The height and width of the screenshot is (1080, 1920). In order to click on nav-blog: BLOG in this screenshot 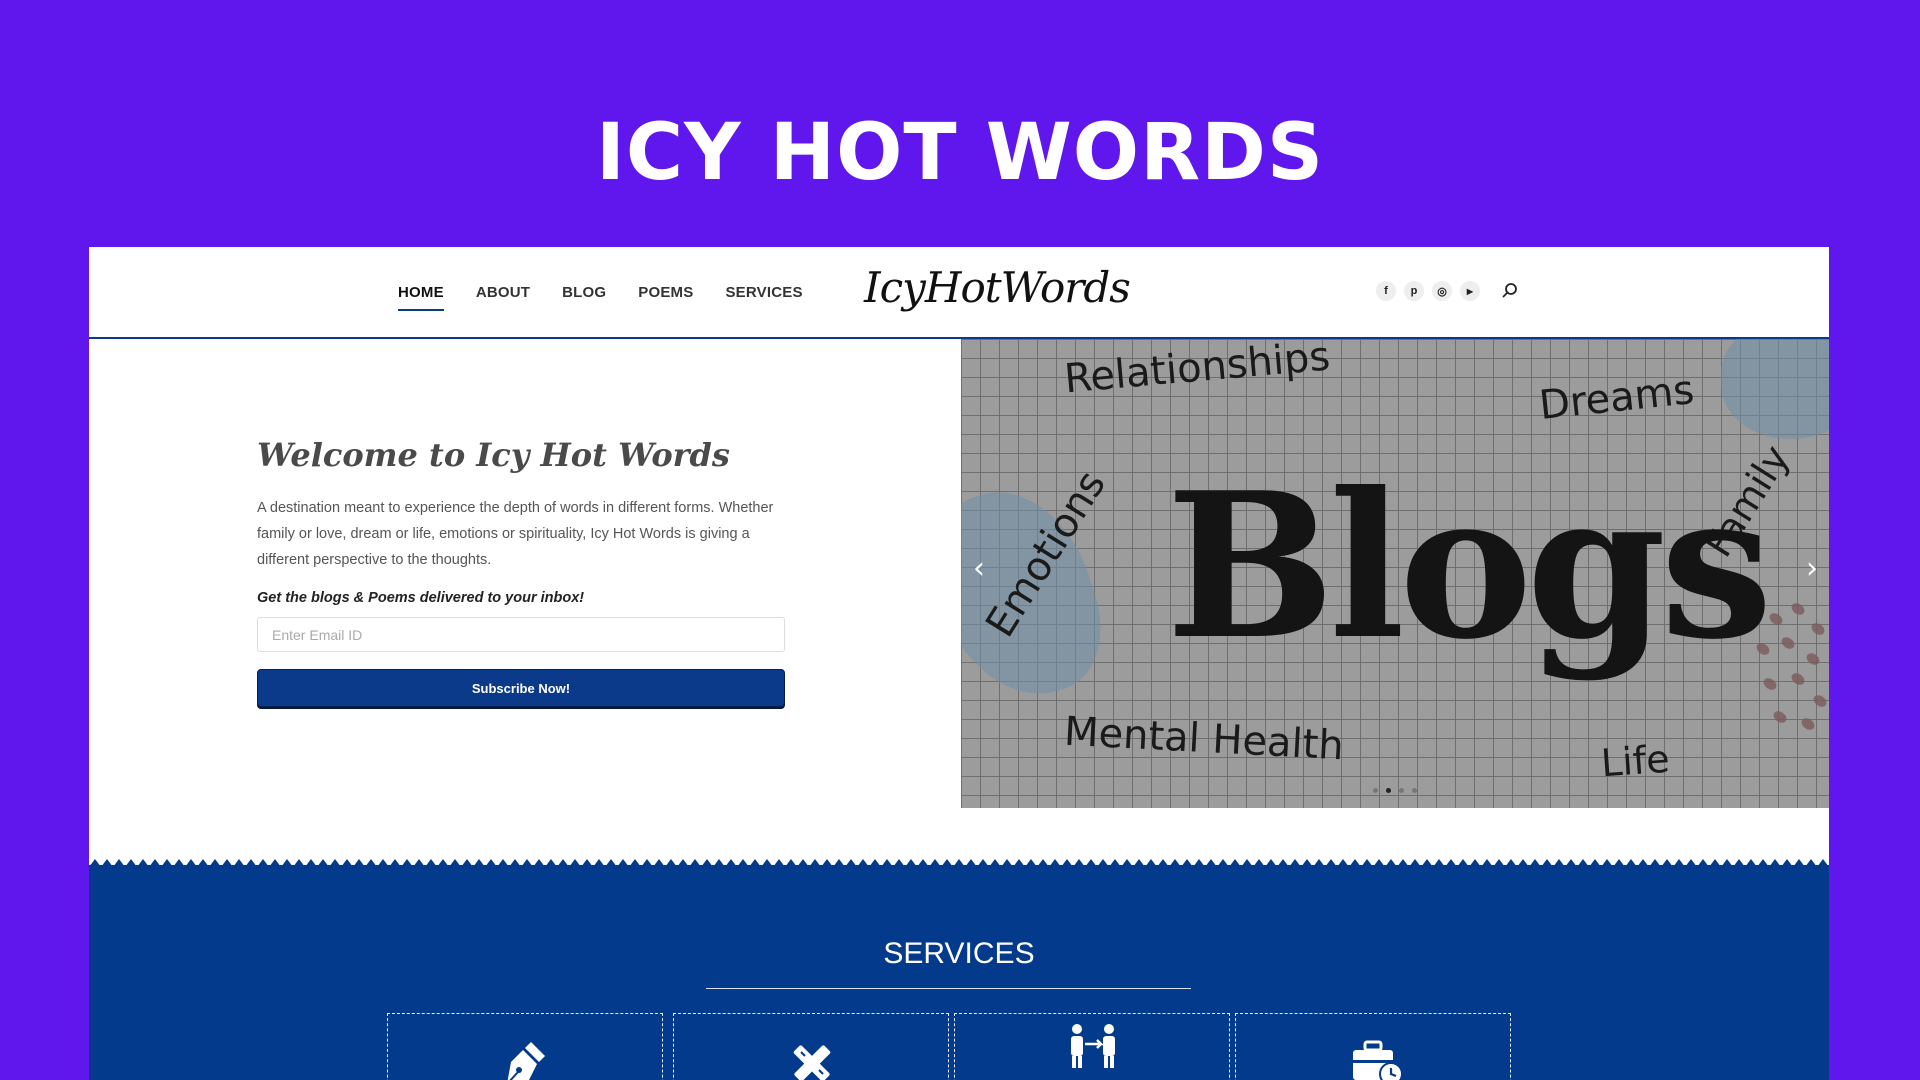, I will do `click(584, 292)`.